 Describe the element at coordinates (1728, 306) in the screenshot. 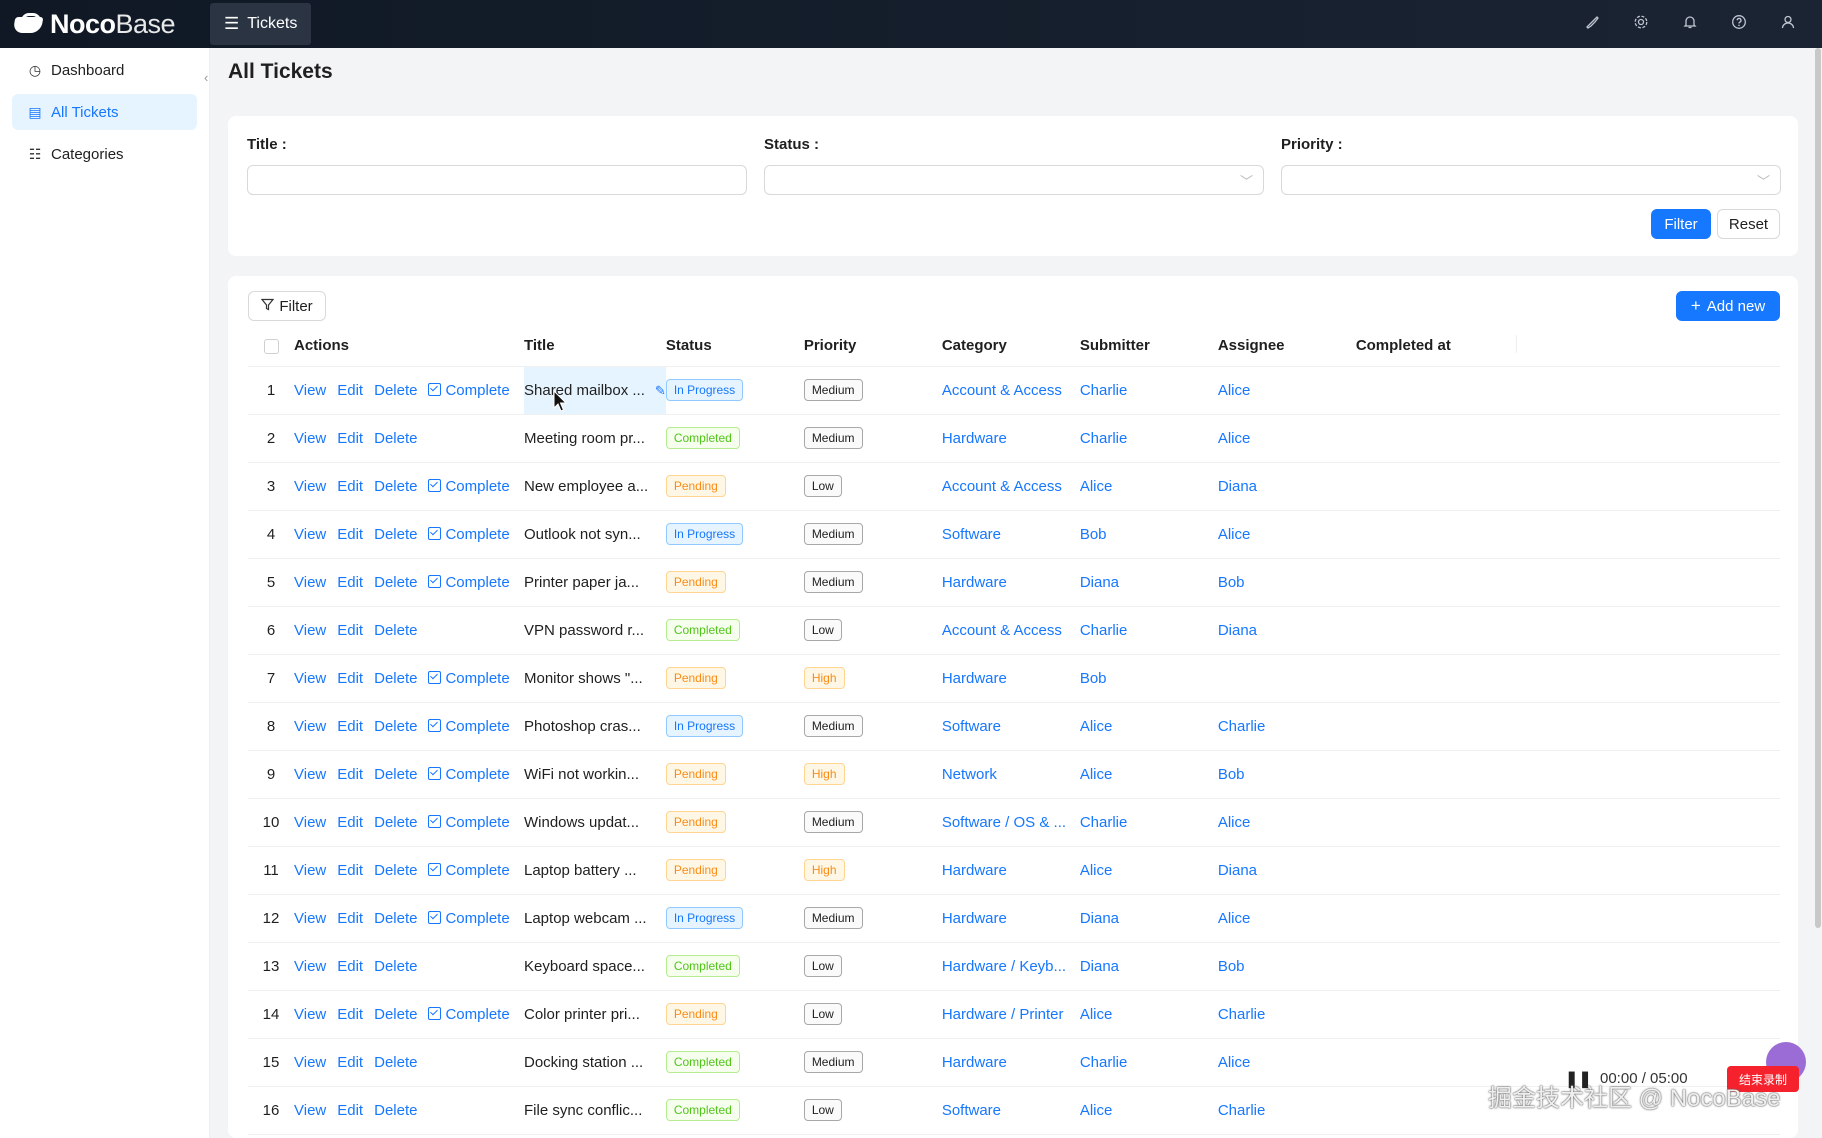

I see `add-new-button: + Add new` at that location.